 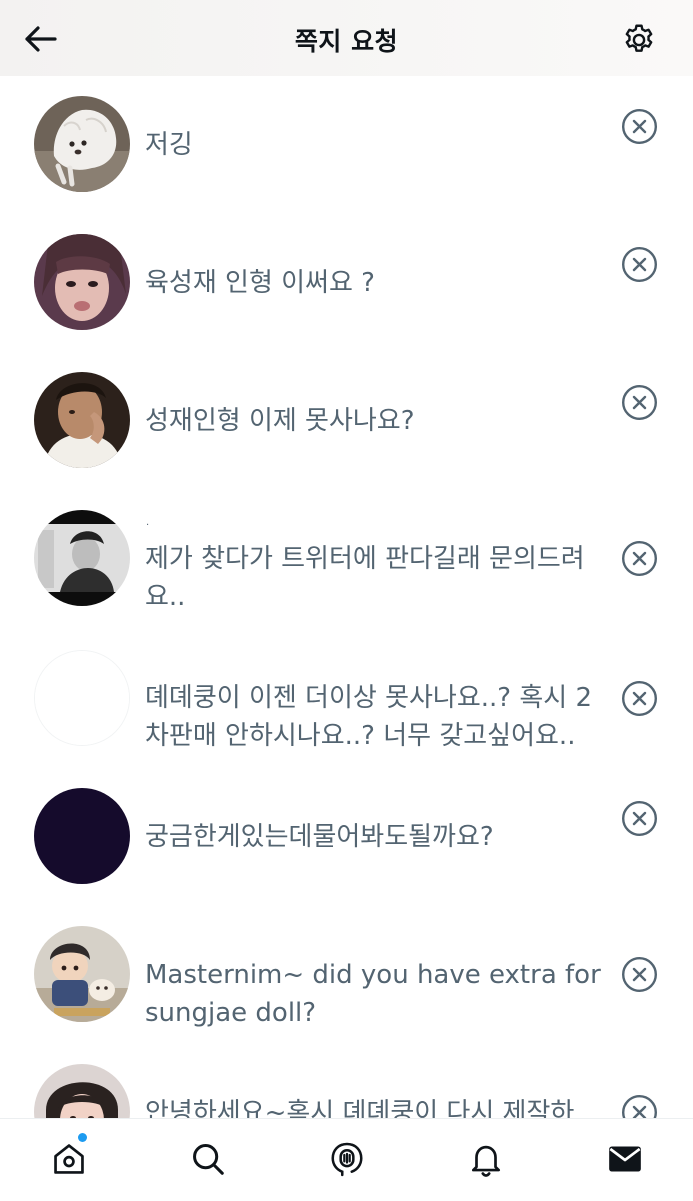 I want to click on notifications-icon, so click(x=486, y=1161).